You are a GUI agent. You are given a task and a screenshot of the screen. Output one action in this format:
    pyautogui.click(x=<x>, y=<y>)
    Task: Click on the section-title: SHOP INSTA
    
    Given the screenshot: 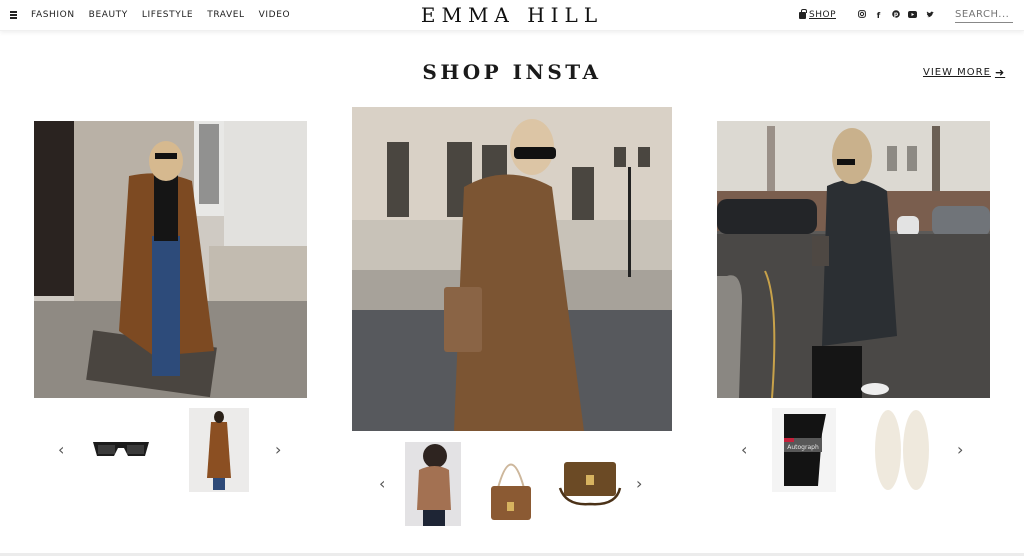 What is the action you would take?
    pyautogui.click(x=512, y=72)
    